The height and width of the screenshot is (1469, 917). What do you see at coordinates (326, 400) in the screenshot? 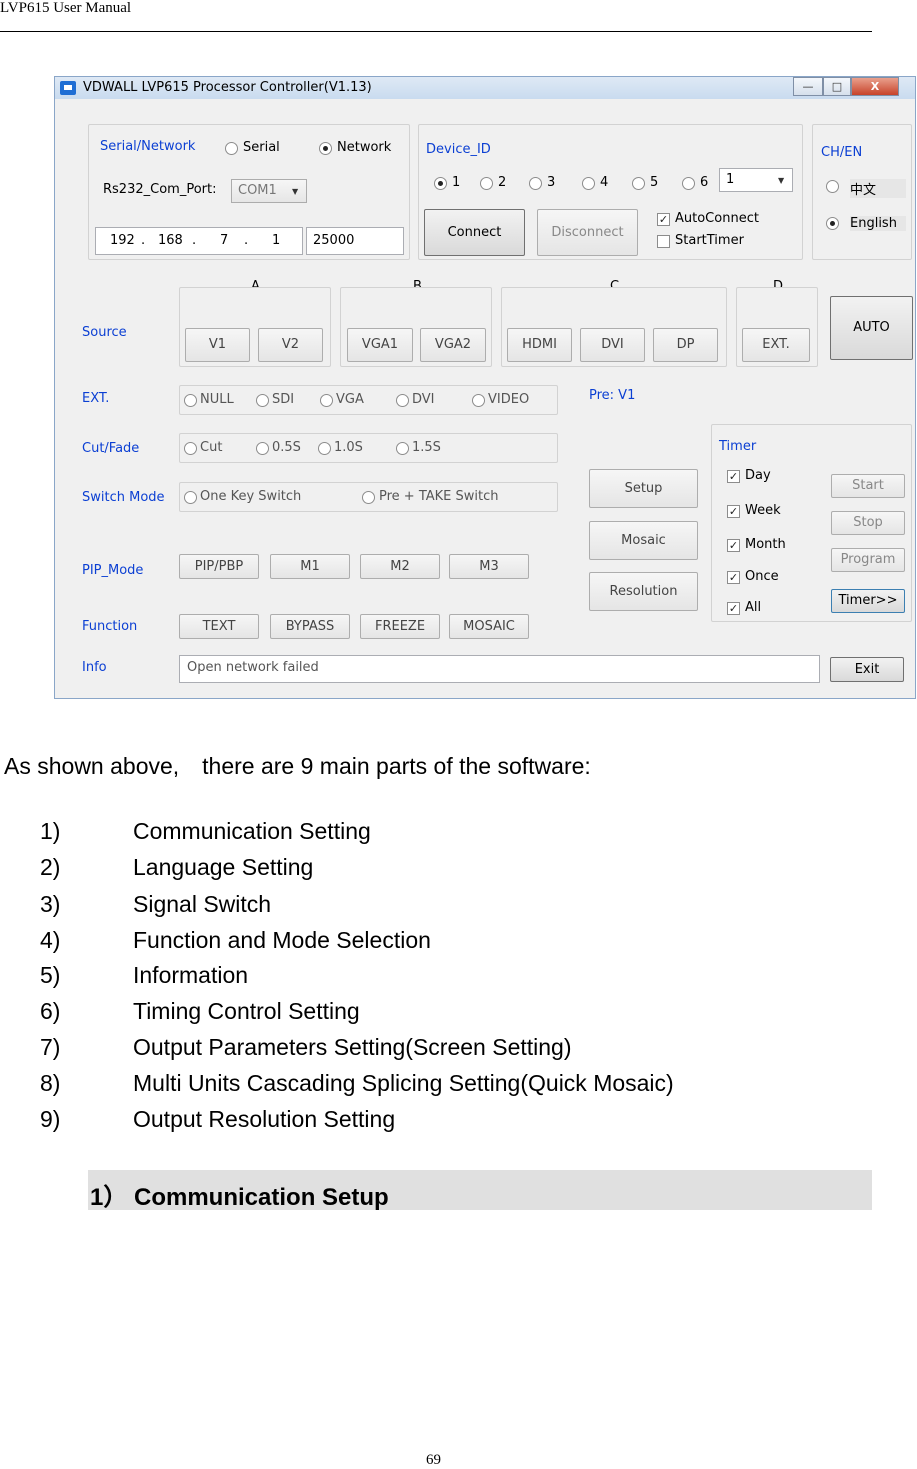
I see `ext-vga-radio` at bounding box center [326, 400].